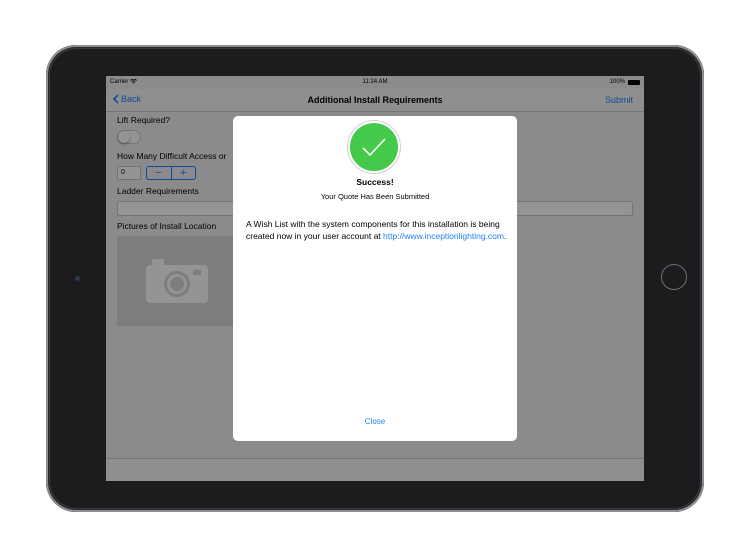 This screenshot has height=558, width=750. I want to click on success-badge, so click(374, 147).